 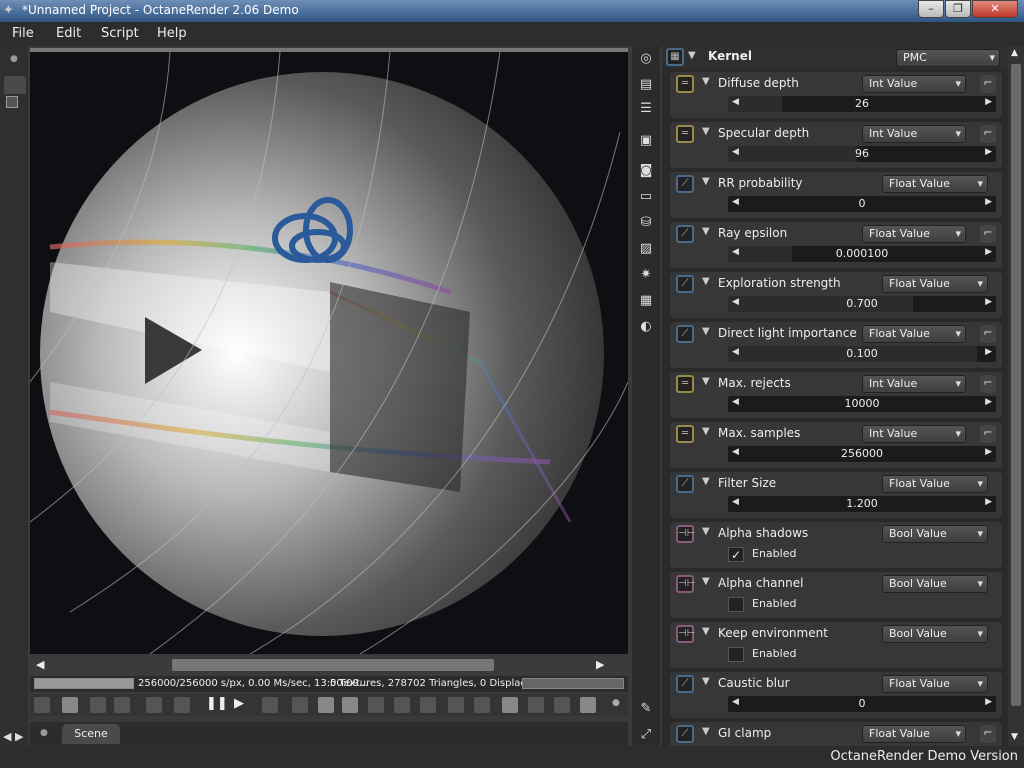 I want to click on pick-icon, so click(x=122, y=705).